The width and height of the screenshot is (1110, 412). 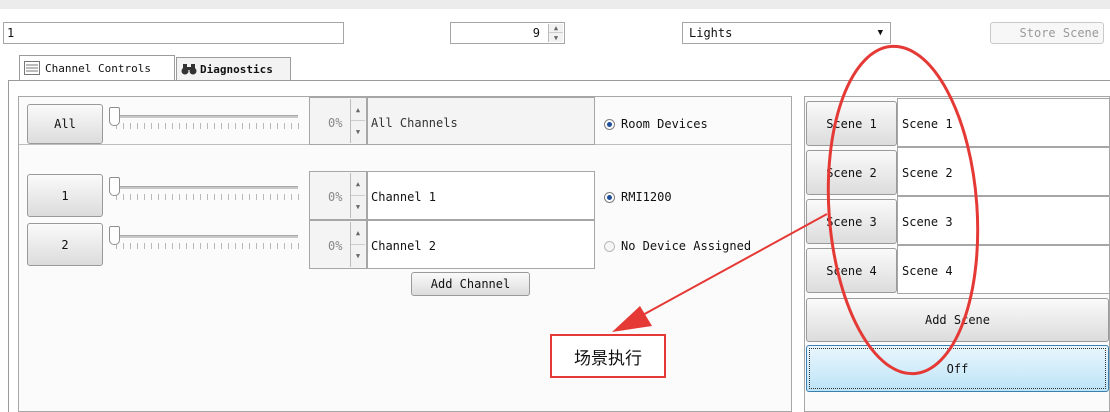 I want to click on annotation-label-box: 场景执行, so click(x=608, y=356).